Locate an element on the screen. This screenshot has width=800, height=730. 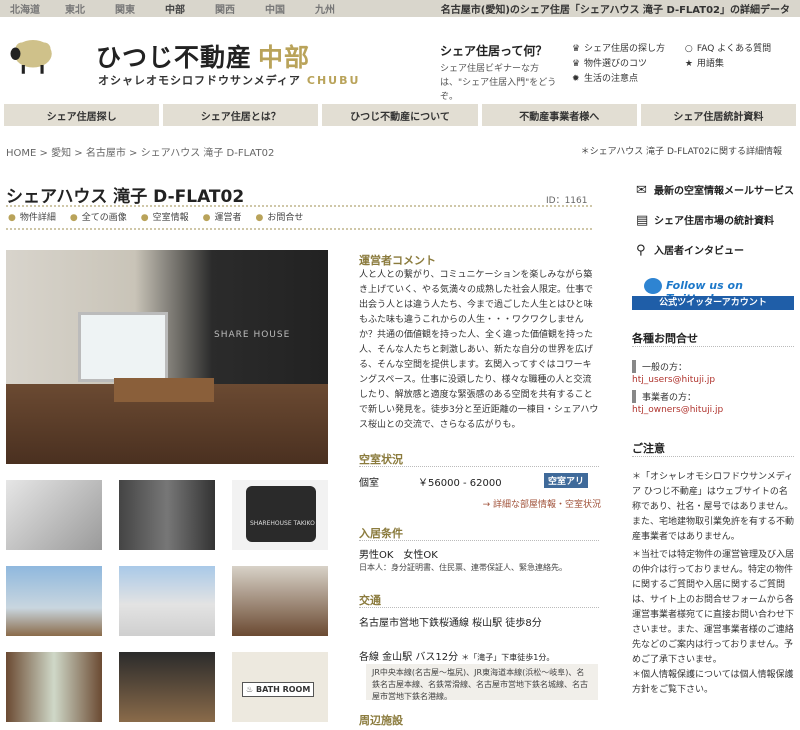
nav-business: 不動産事業者様へ is located at coordinates (559, 115).